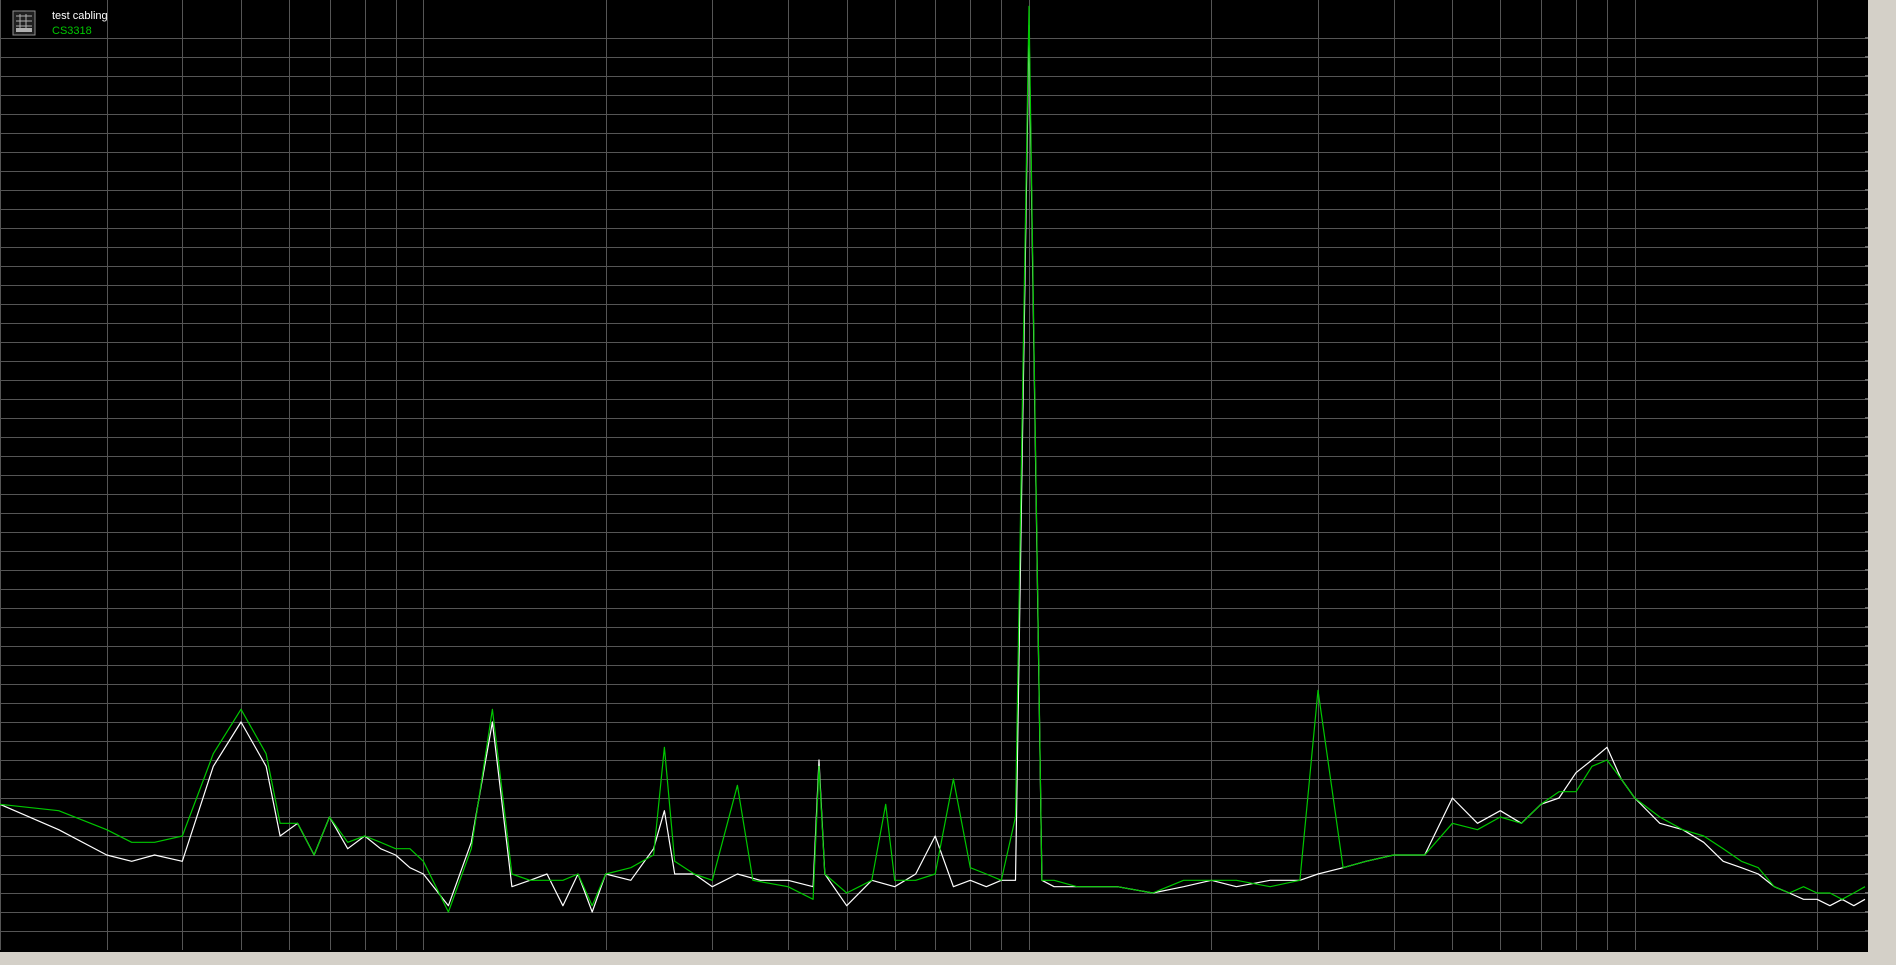 The height and width of the screenshot is (965, 1896). Describe the element at coordinates (80, 16) in the screenshot. I see `legend-series-1: test cabling` at that location.